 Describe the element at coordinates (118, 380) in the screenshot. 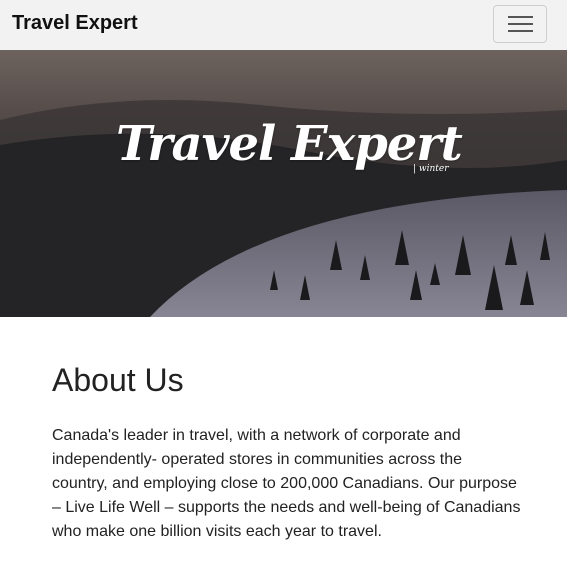

I see `about-heading: About Us` at that location.